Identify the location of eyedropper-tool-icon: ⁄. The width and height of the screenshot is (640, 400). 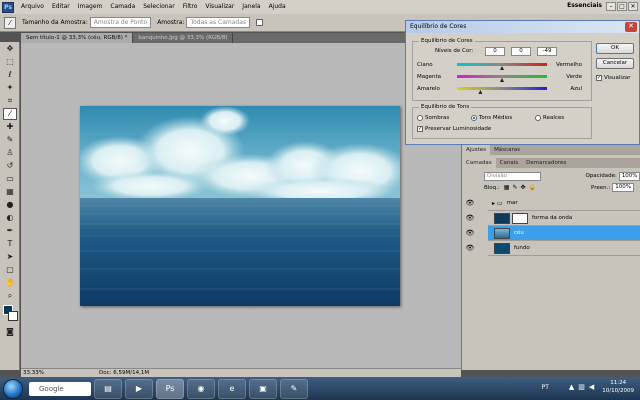
(10, 114).